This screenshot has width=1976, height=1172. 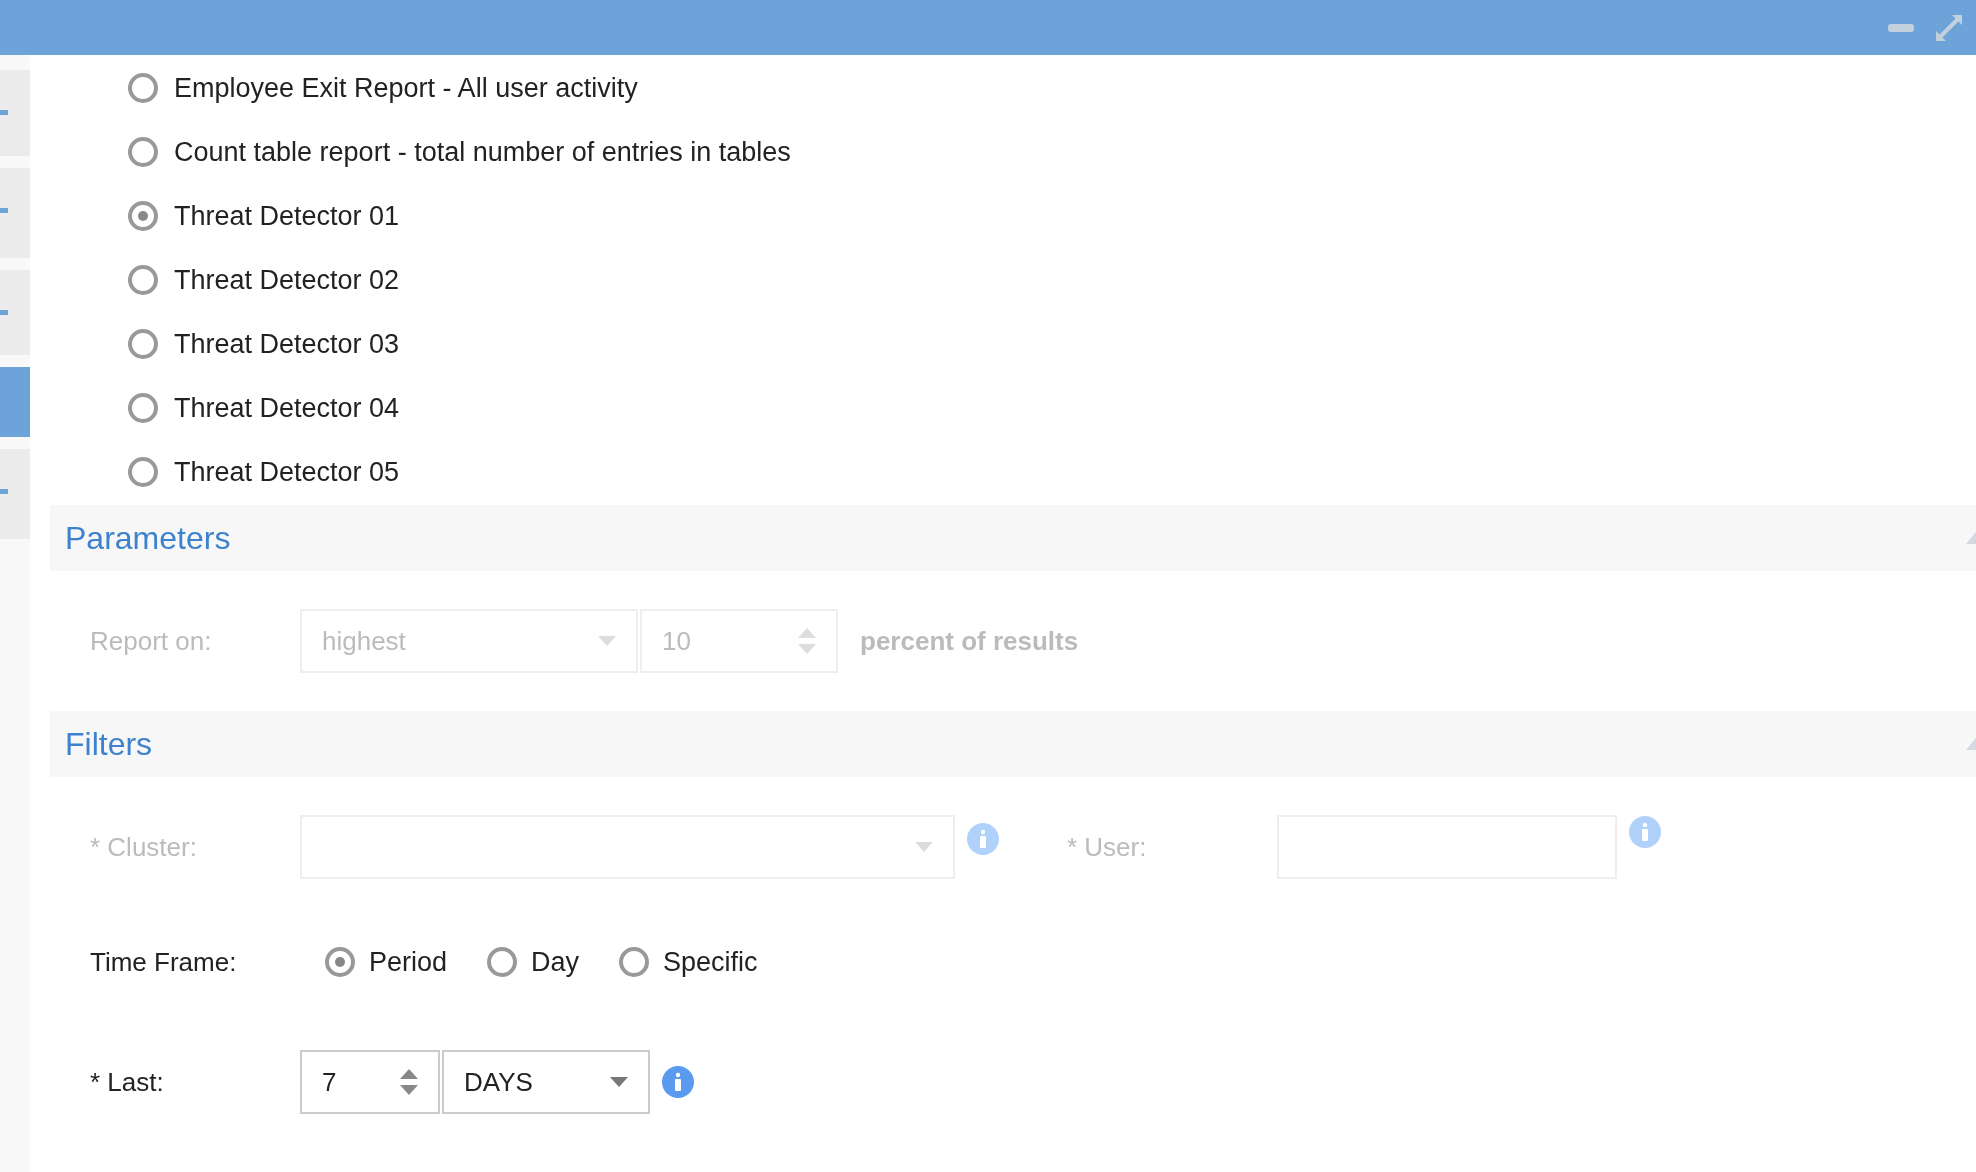 I want to click on section-header: Filters, so click(x=1013, y=744).